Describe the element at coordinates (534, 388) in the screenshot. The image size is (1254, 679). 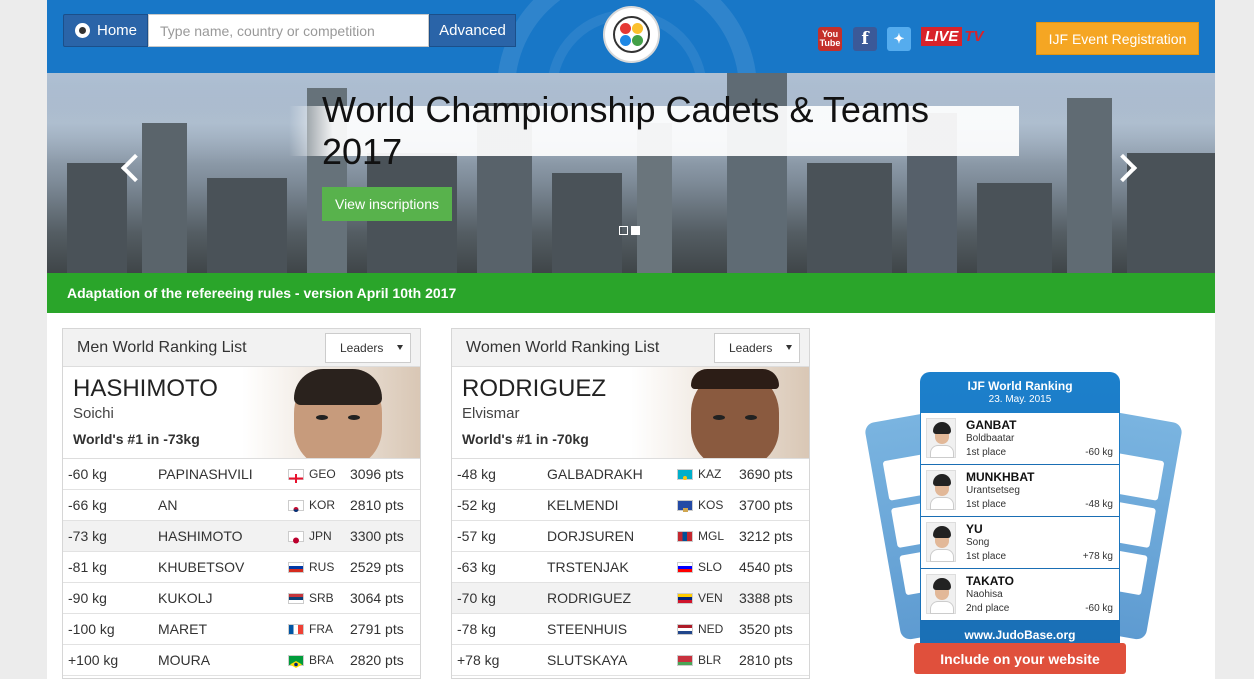
I see `women-leader-lastname: RODRIGUEZ` at that location.